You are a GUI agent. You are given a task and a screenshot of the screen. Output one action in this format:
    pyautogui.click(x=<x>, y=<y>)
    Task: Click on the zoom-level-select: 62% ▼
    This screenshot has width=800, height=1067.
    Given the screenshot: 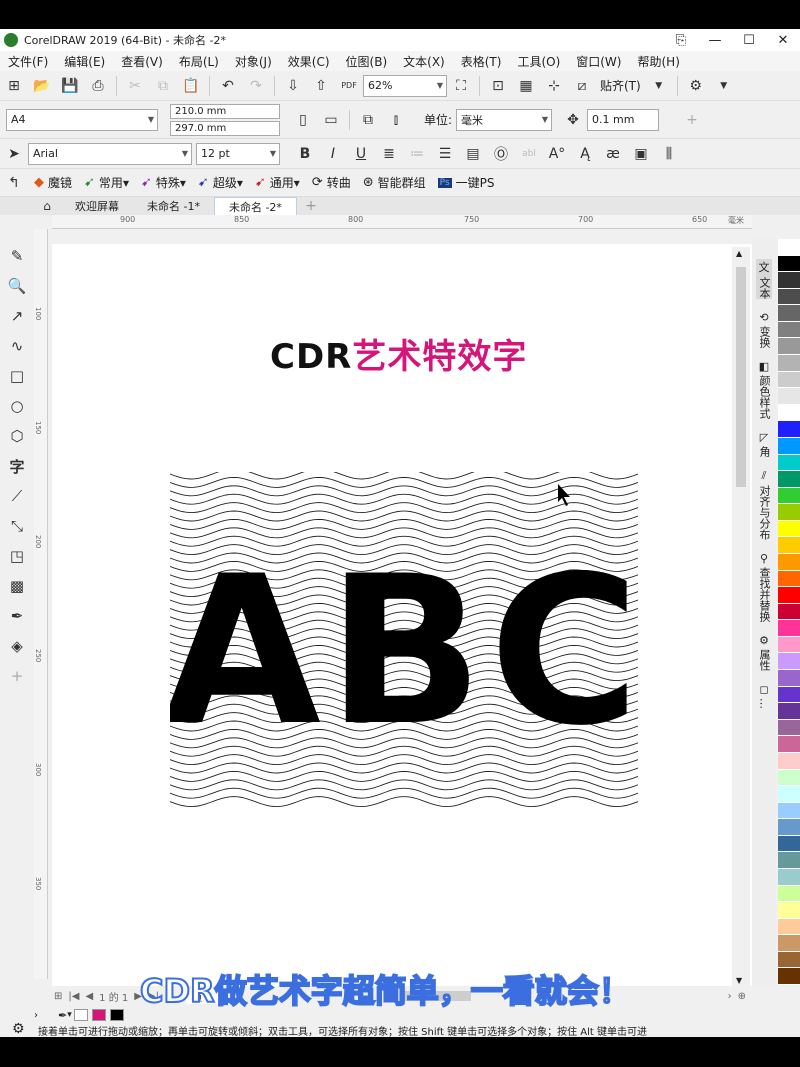 What is the action you would take?
    pyautogui.click(x=405, y=85)
    